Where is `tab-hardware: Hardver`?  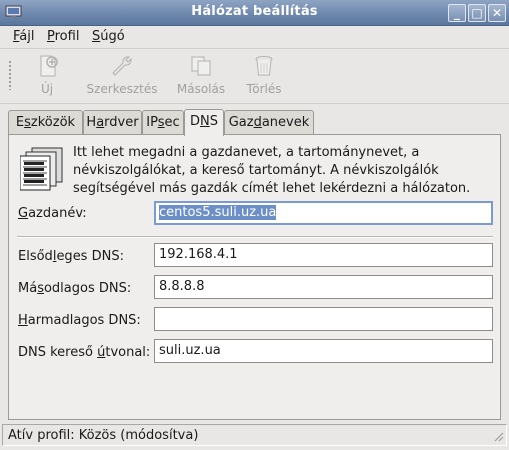 tab-hardware: Hardver is located at coordinates (112, 122).